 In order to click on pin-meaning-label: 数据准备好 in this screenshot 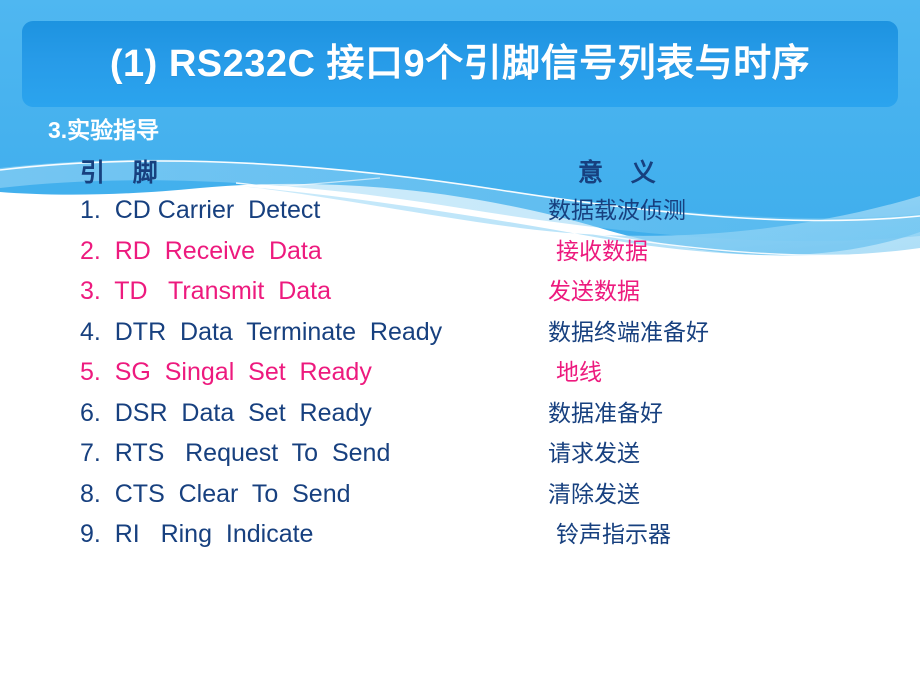, I will do `click(605, 412)`.